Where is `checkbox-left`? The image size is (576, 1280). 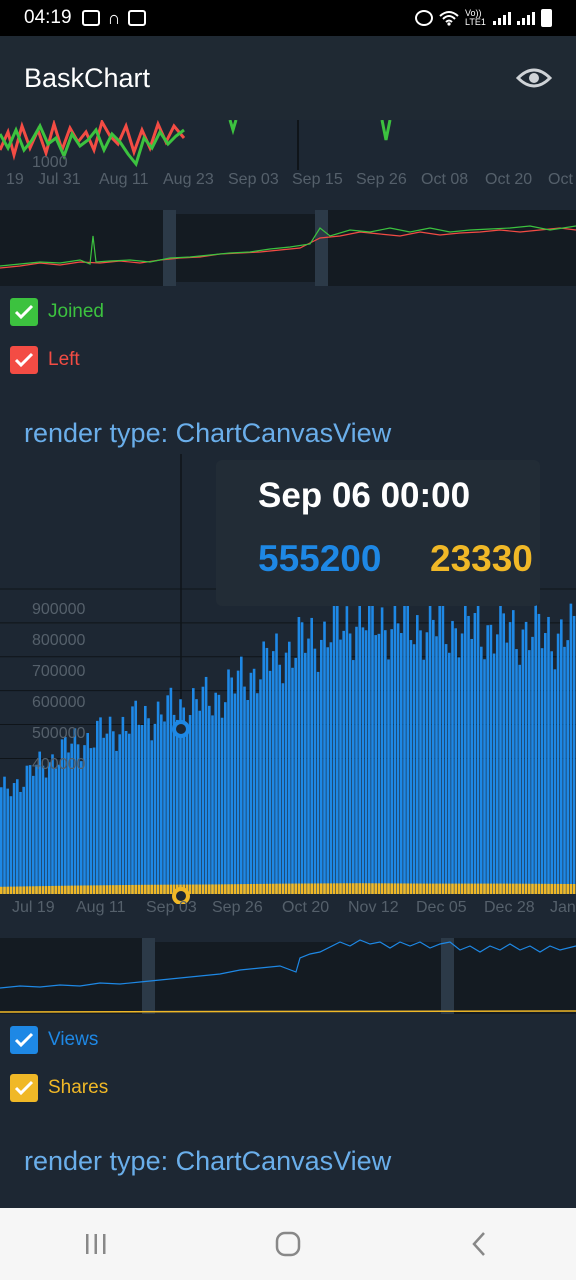 checkbox-left is located at coordinates (24, 360).